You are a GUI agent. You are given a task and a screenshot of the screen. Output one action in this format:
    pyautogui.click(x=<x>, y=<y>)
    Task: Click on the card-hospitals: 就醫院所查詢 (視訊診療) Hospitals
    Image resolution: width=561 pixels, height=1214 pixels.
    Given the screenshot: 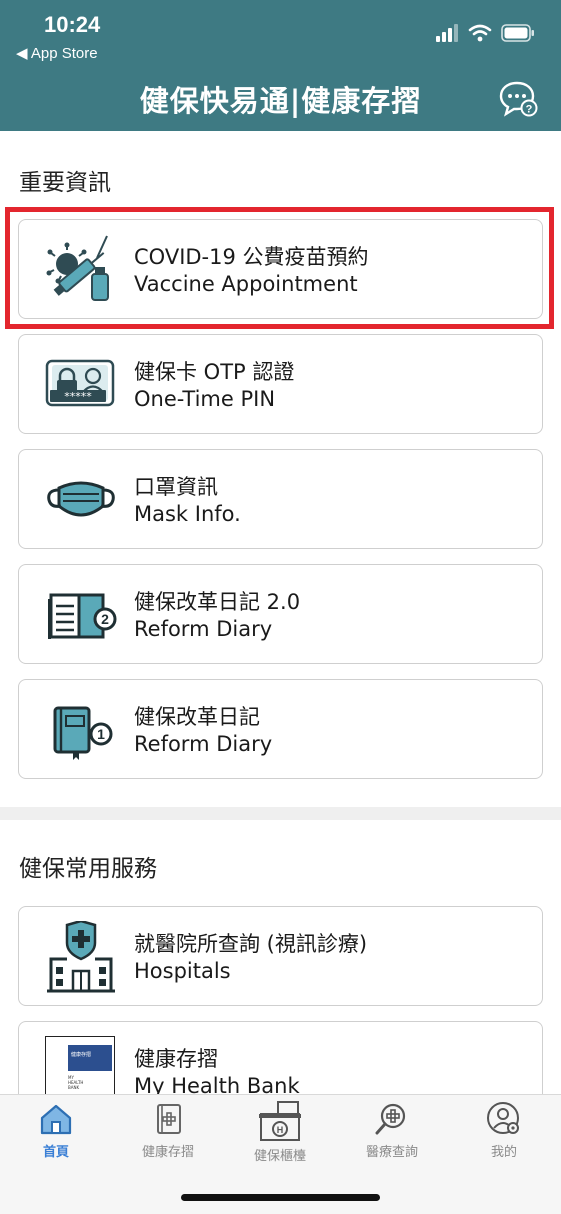 What is the action you would take?
    pyautogui.click(x=280, y=956)
    